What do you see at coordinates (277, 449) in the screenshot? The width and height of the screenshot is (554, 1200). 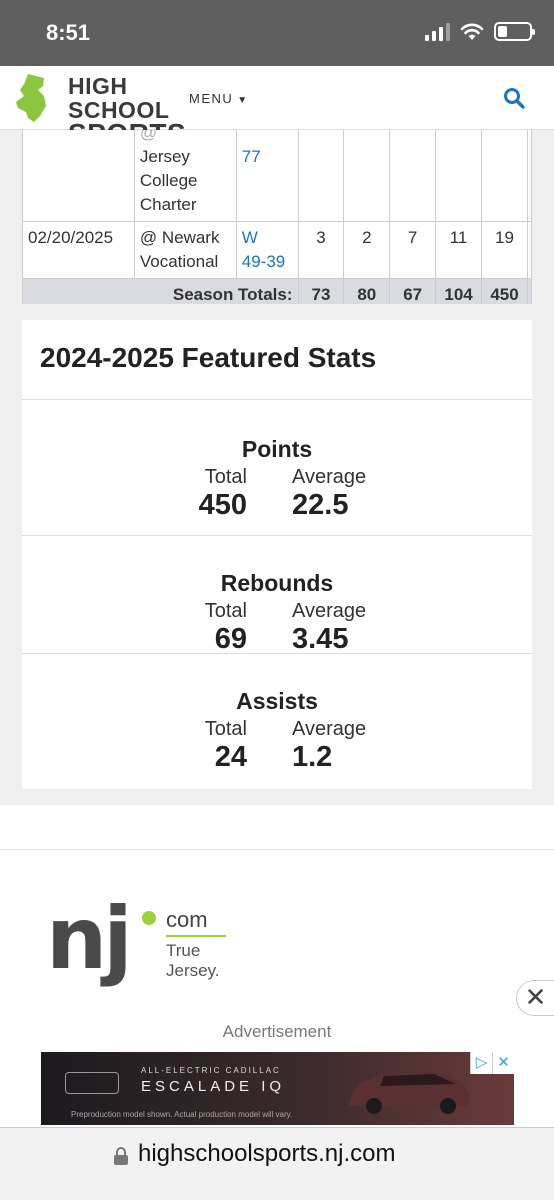 I see `stat-name: Points` at bounding box center [277, 449].